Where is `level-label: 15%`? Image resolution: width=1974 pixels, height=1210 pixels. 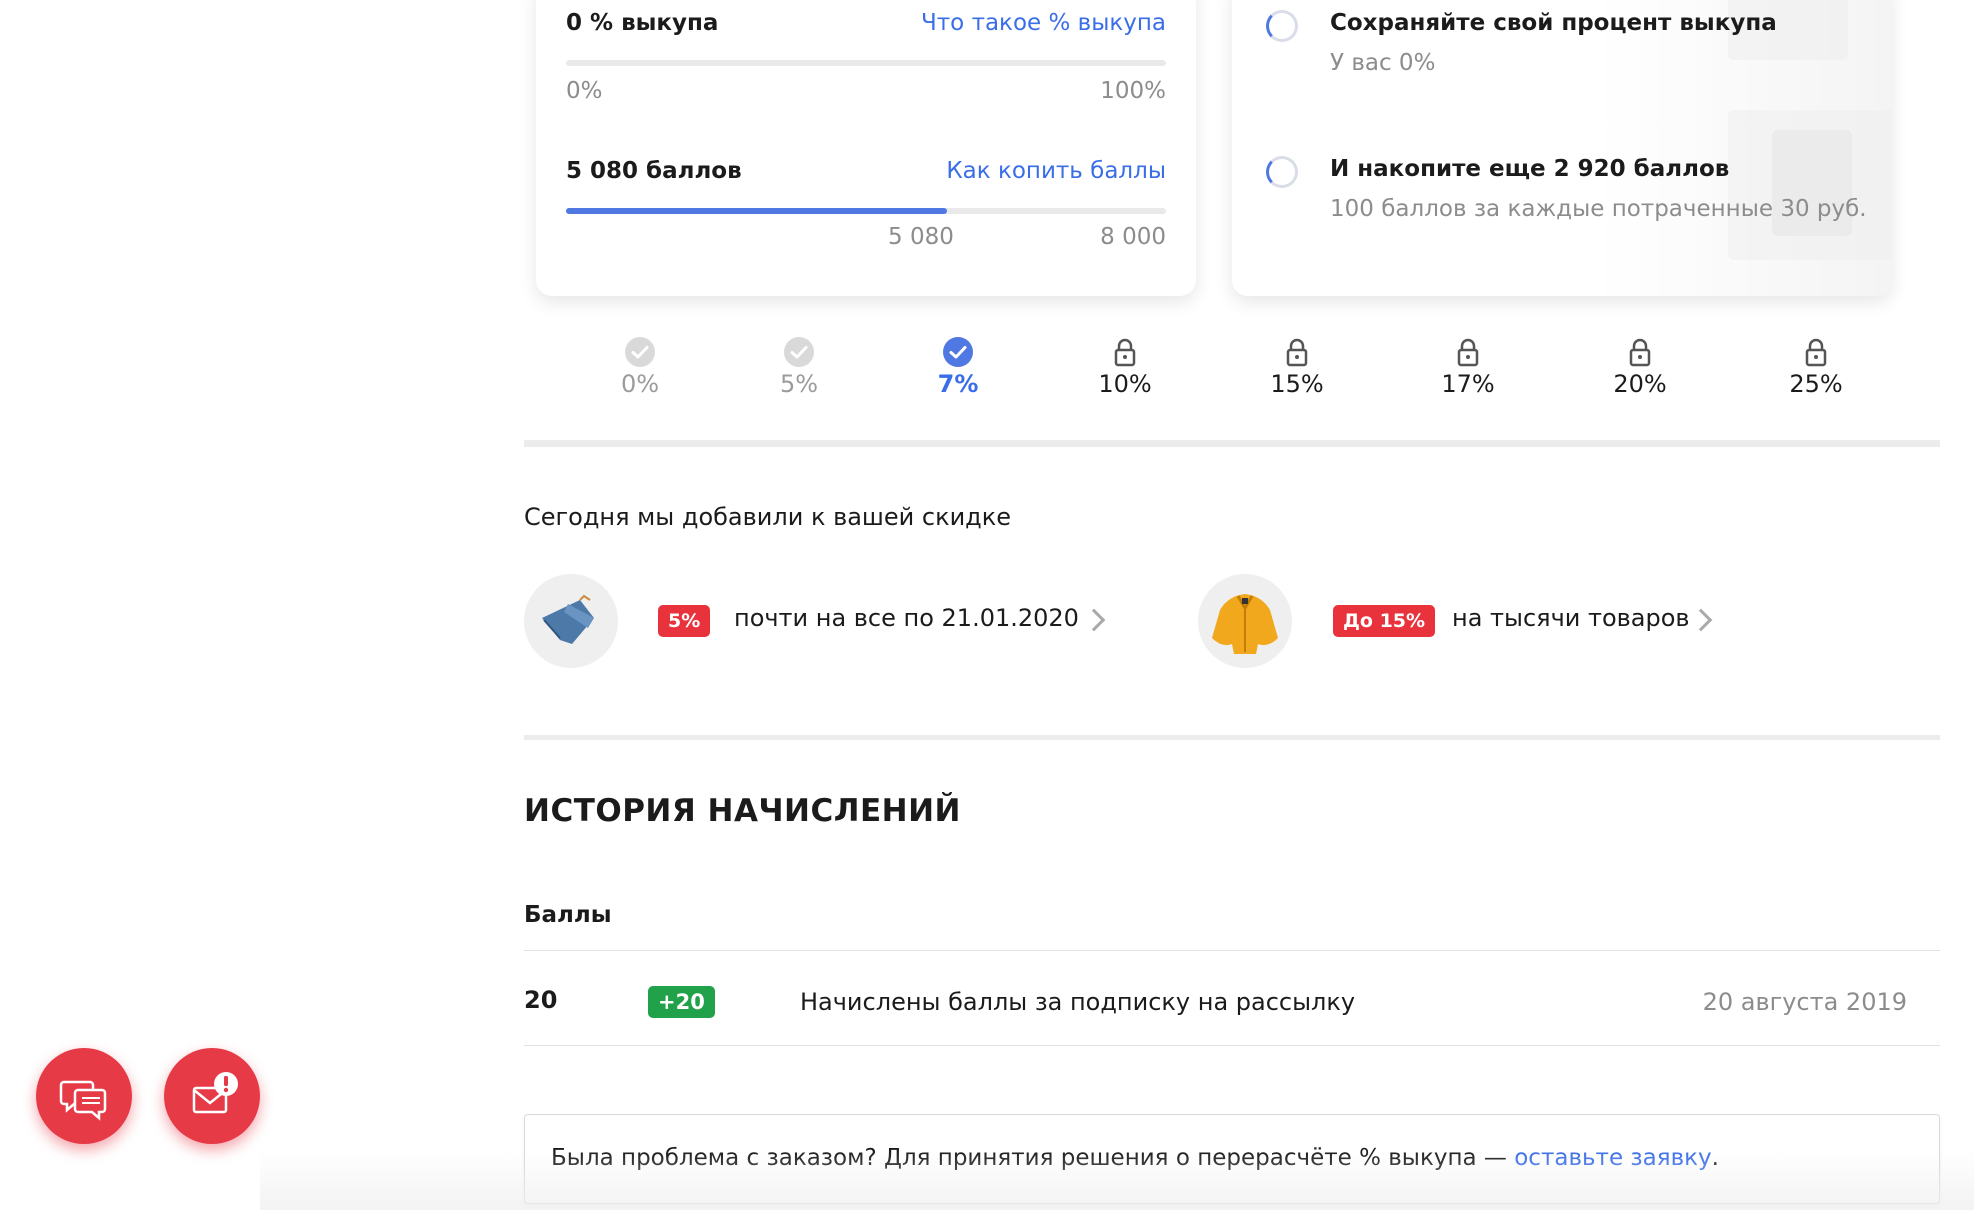
level-label: 15% is located at coordinates (1297, 384).